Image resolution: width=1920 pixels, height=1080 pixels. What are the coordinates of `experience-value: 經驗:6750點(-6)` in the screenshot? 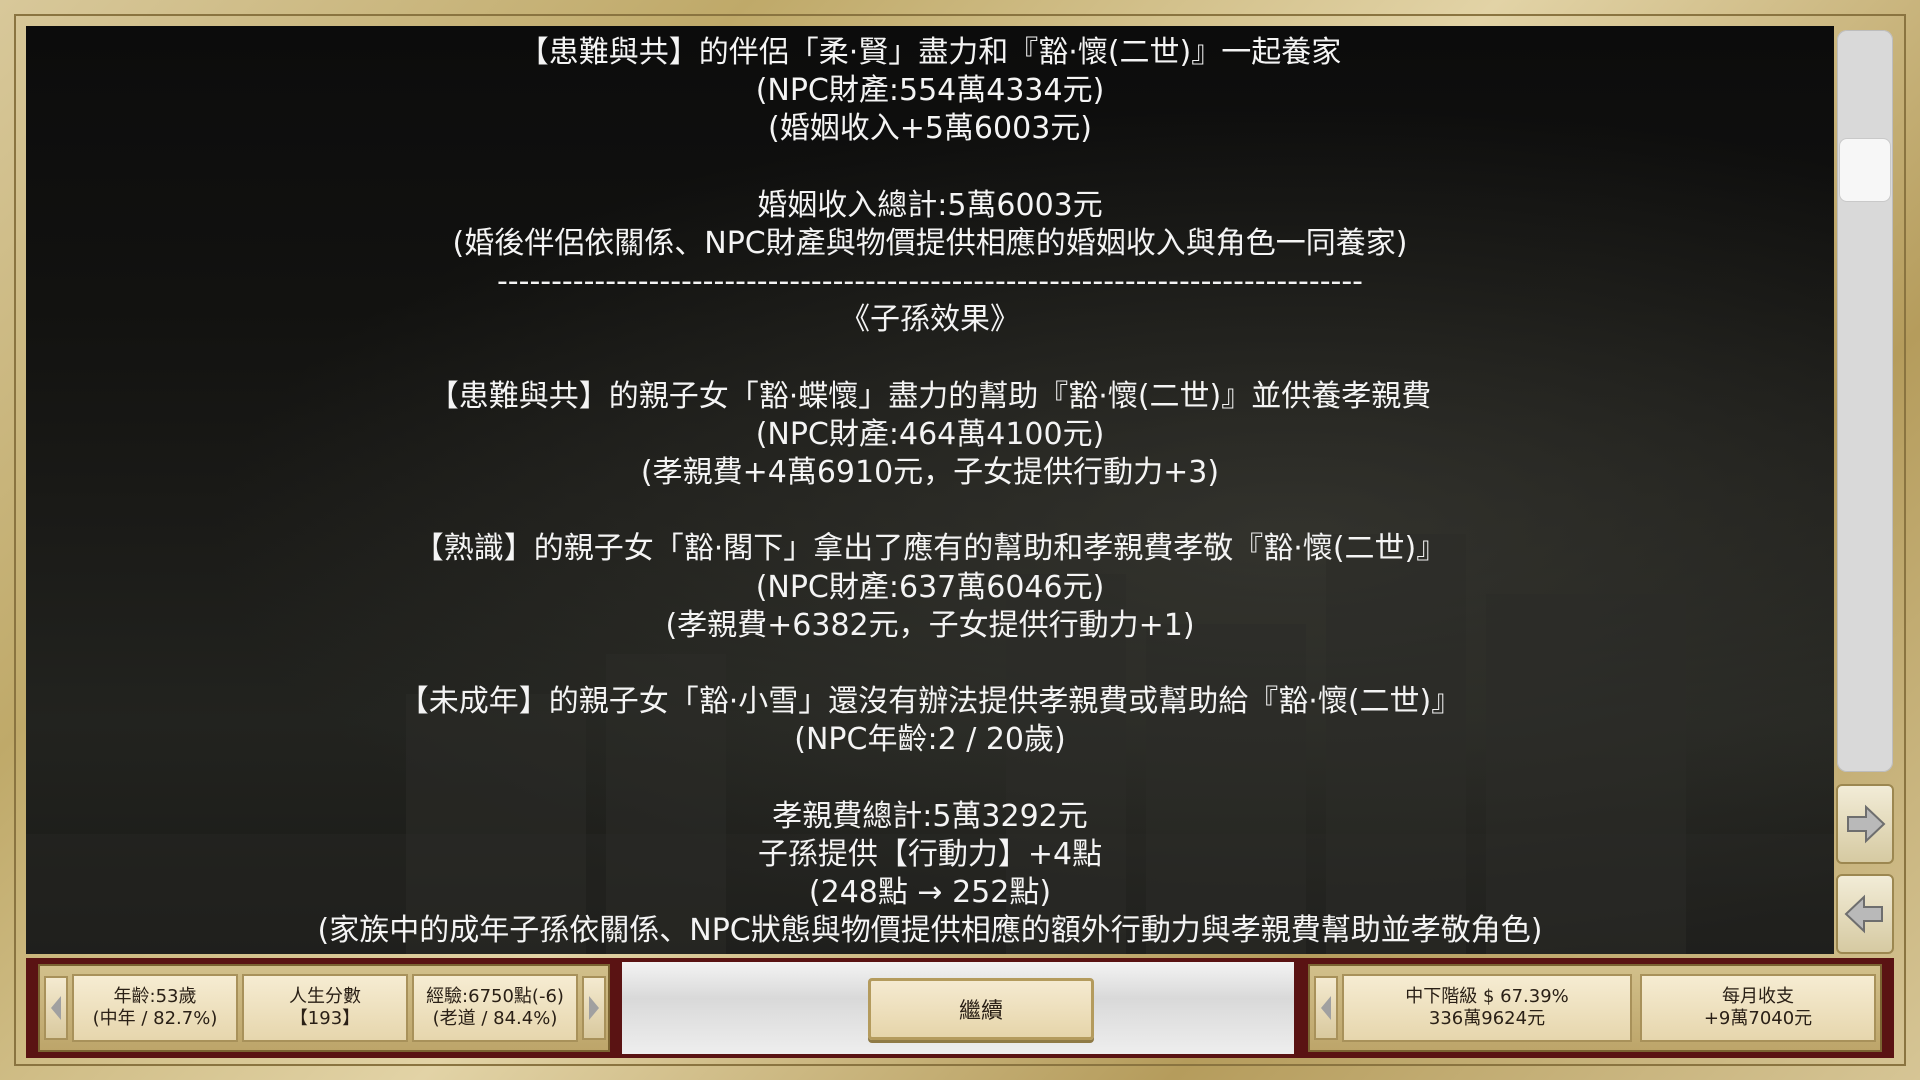 It's located at (495, 996).